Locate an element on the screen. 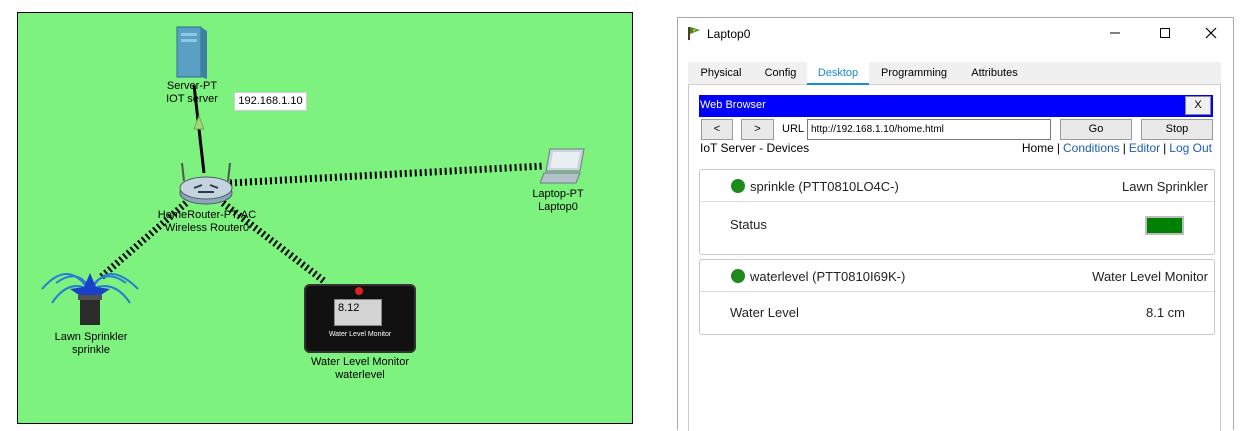  server-icon is located at coordinates (191, 52).